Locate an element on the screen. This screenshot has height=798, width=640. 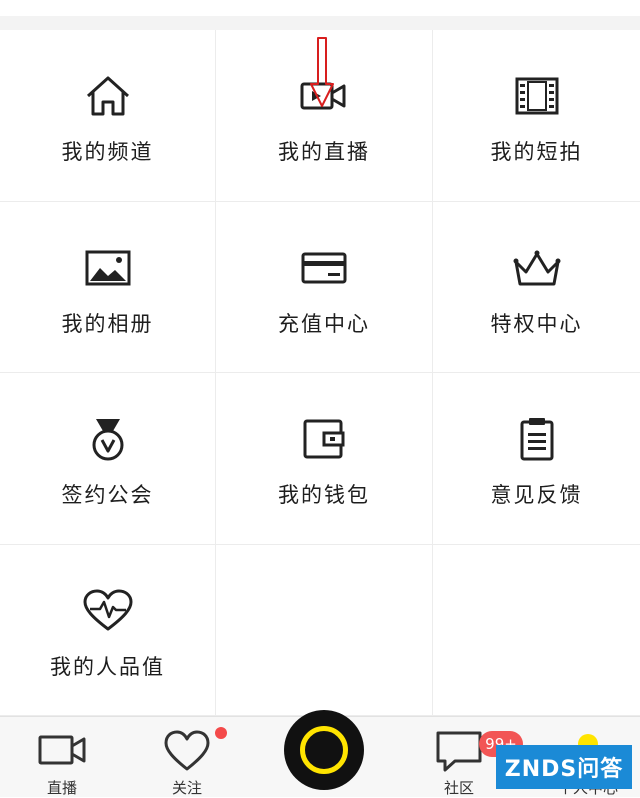
grid-item-label: 我的短拍 is located at coordinates (536, 152).